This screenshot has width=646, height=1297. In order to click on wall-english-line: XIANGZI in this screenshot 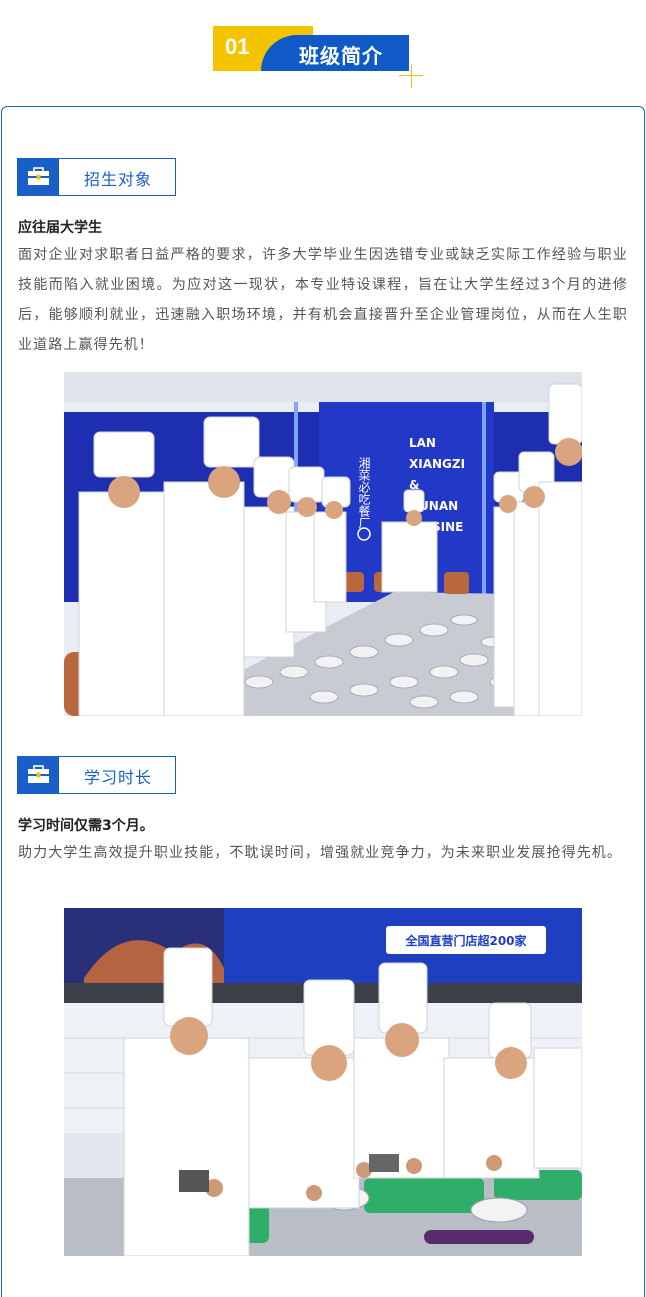, I will do `click(437, 464)`.